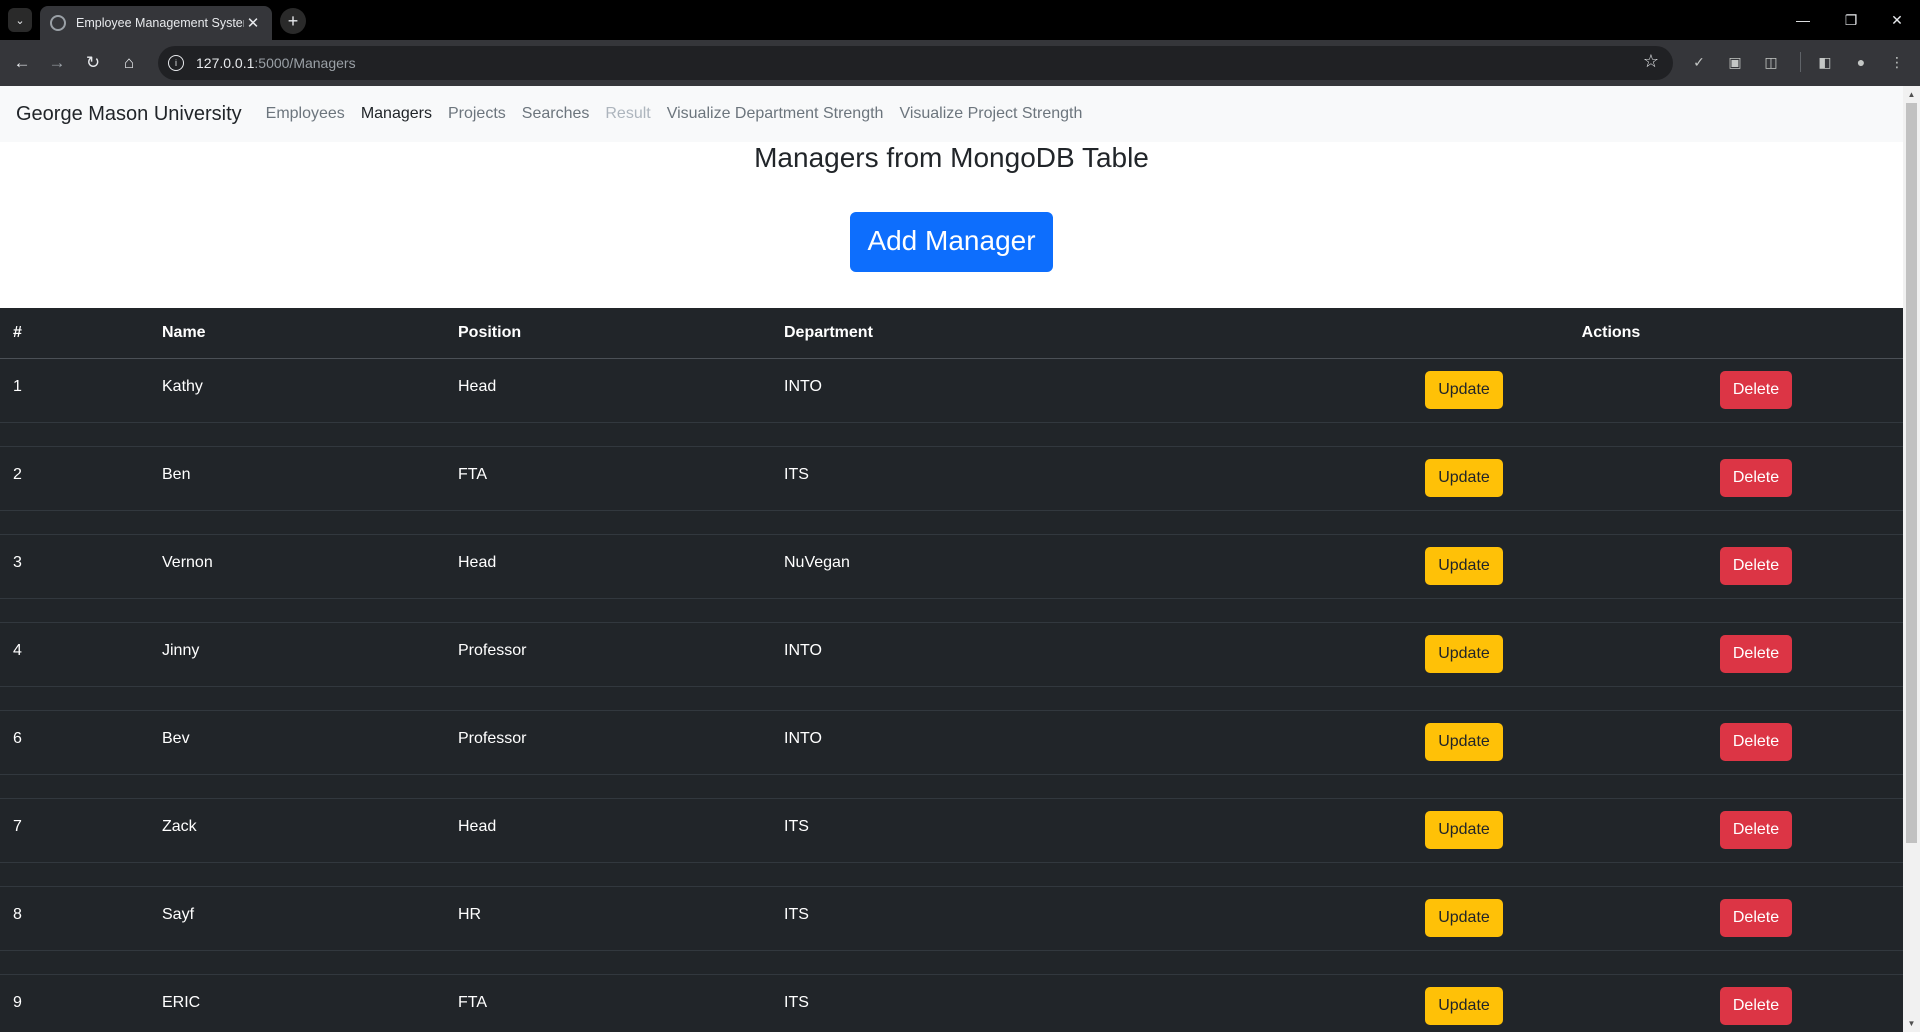 Image resolution: width=1920 pixels, height=1032 pixels. What do you see at coordinates (1897, 20) in the screenshot?
I see `window-close-icon: ✕` at bounding box center [1897, 20].